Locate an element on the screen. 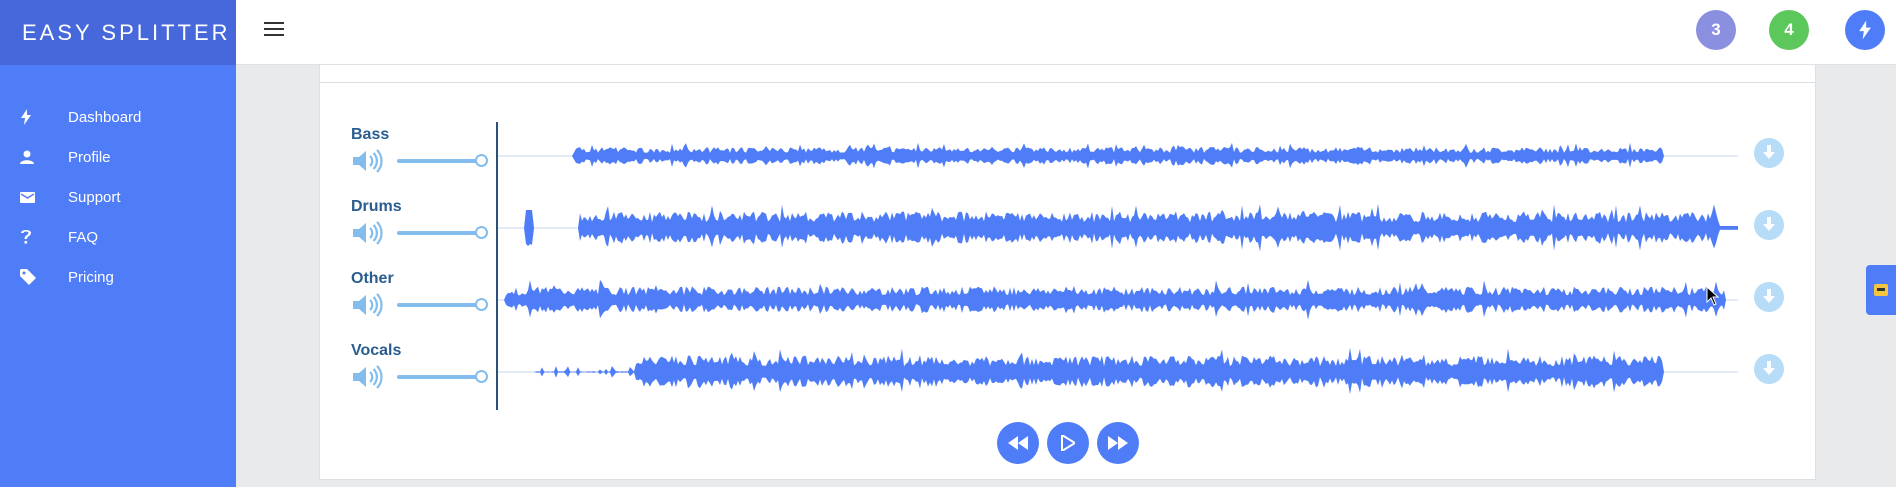 This screenshot has width=1896, height=487. track-drums: Drums is located at coordinates (1071, 228).